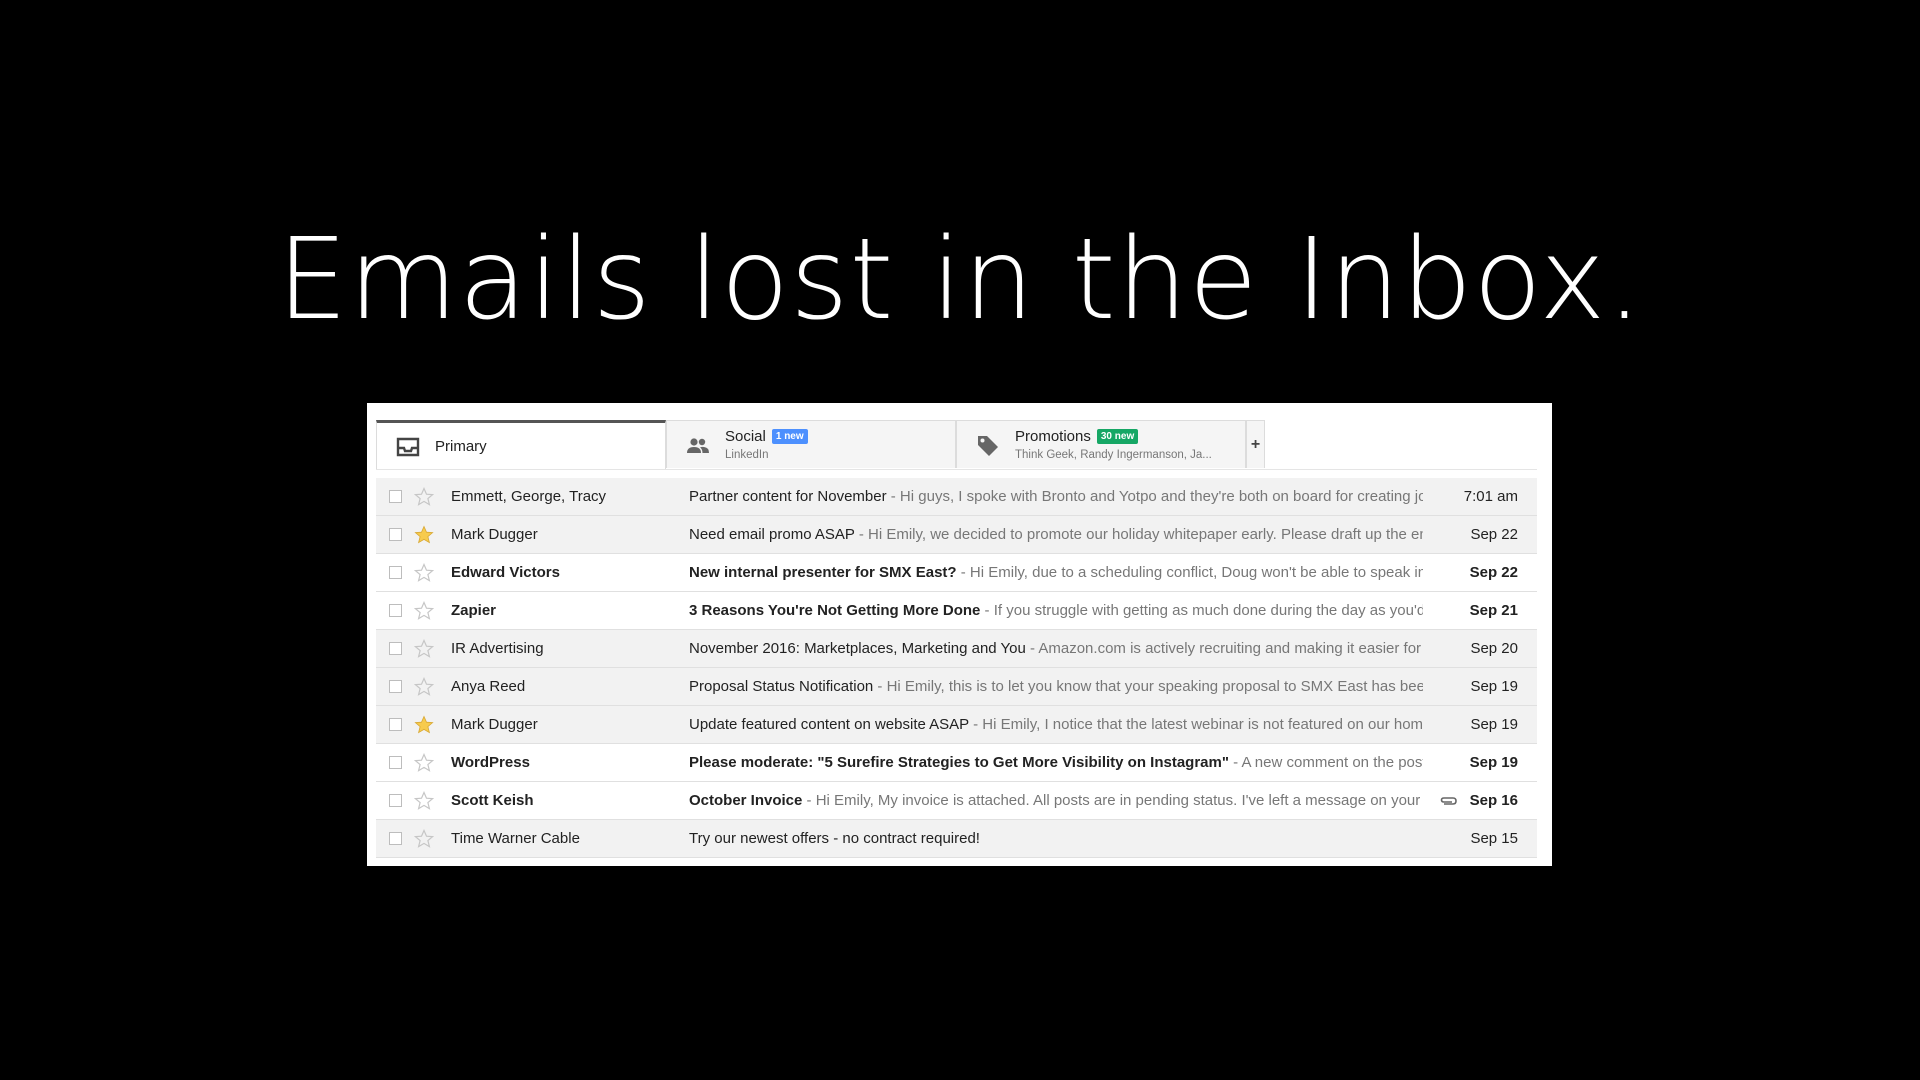  I want to click on email-sender: Emmett, George, Tracy, so click(529, 496).